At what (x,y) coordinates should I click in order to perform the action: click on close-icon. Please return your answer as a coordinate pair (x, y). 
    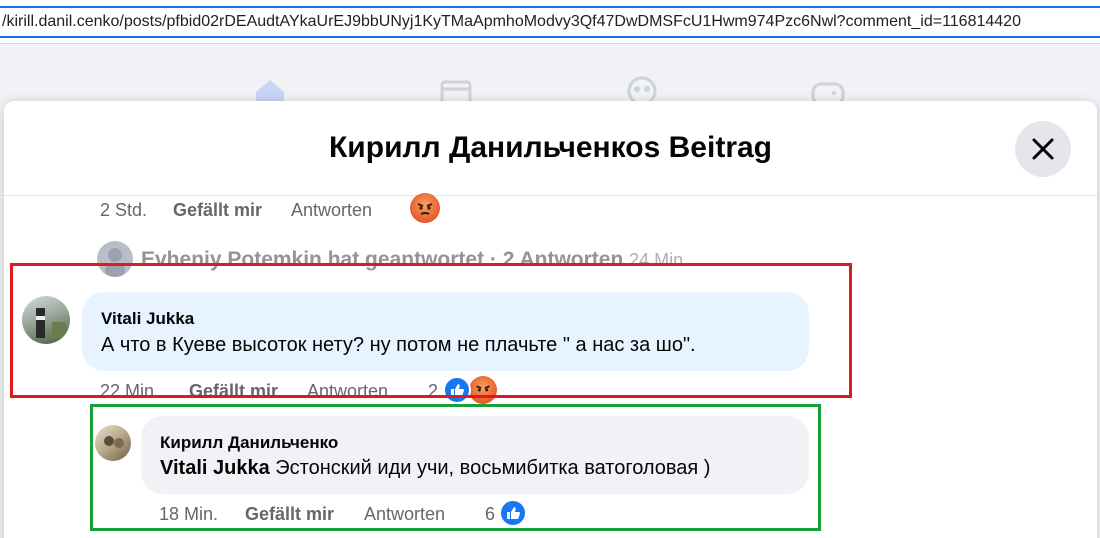
    Looking at the image, I should click on (1043, 149).